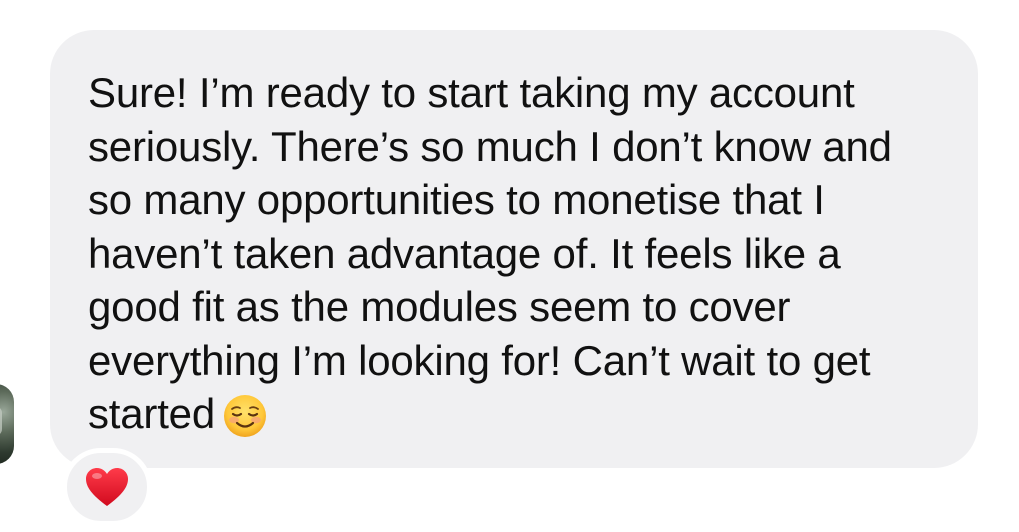 Image resolution: width=1019 pixels, height=532 pixels. I want to click on red-heart-icon, so click(107, 487).